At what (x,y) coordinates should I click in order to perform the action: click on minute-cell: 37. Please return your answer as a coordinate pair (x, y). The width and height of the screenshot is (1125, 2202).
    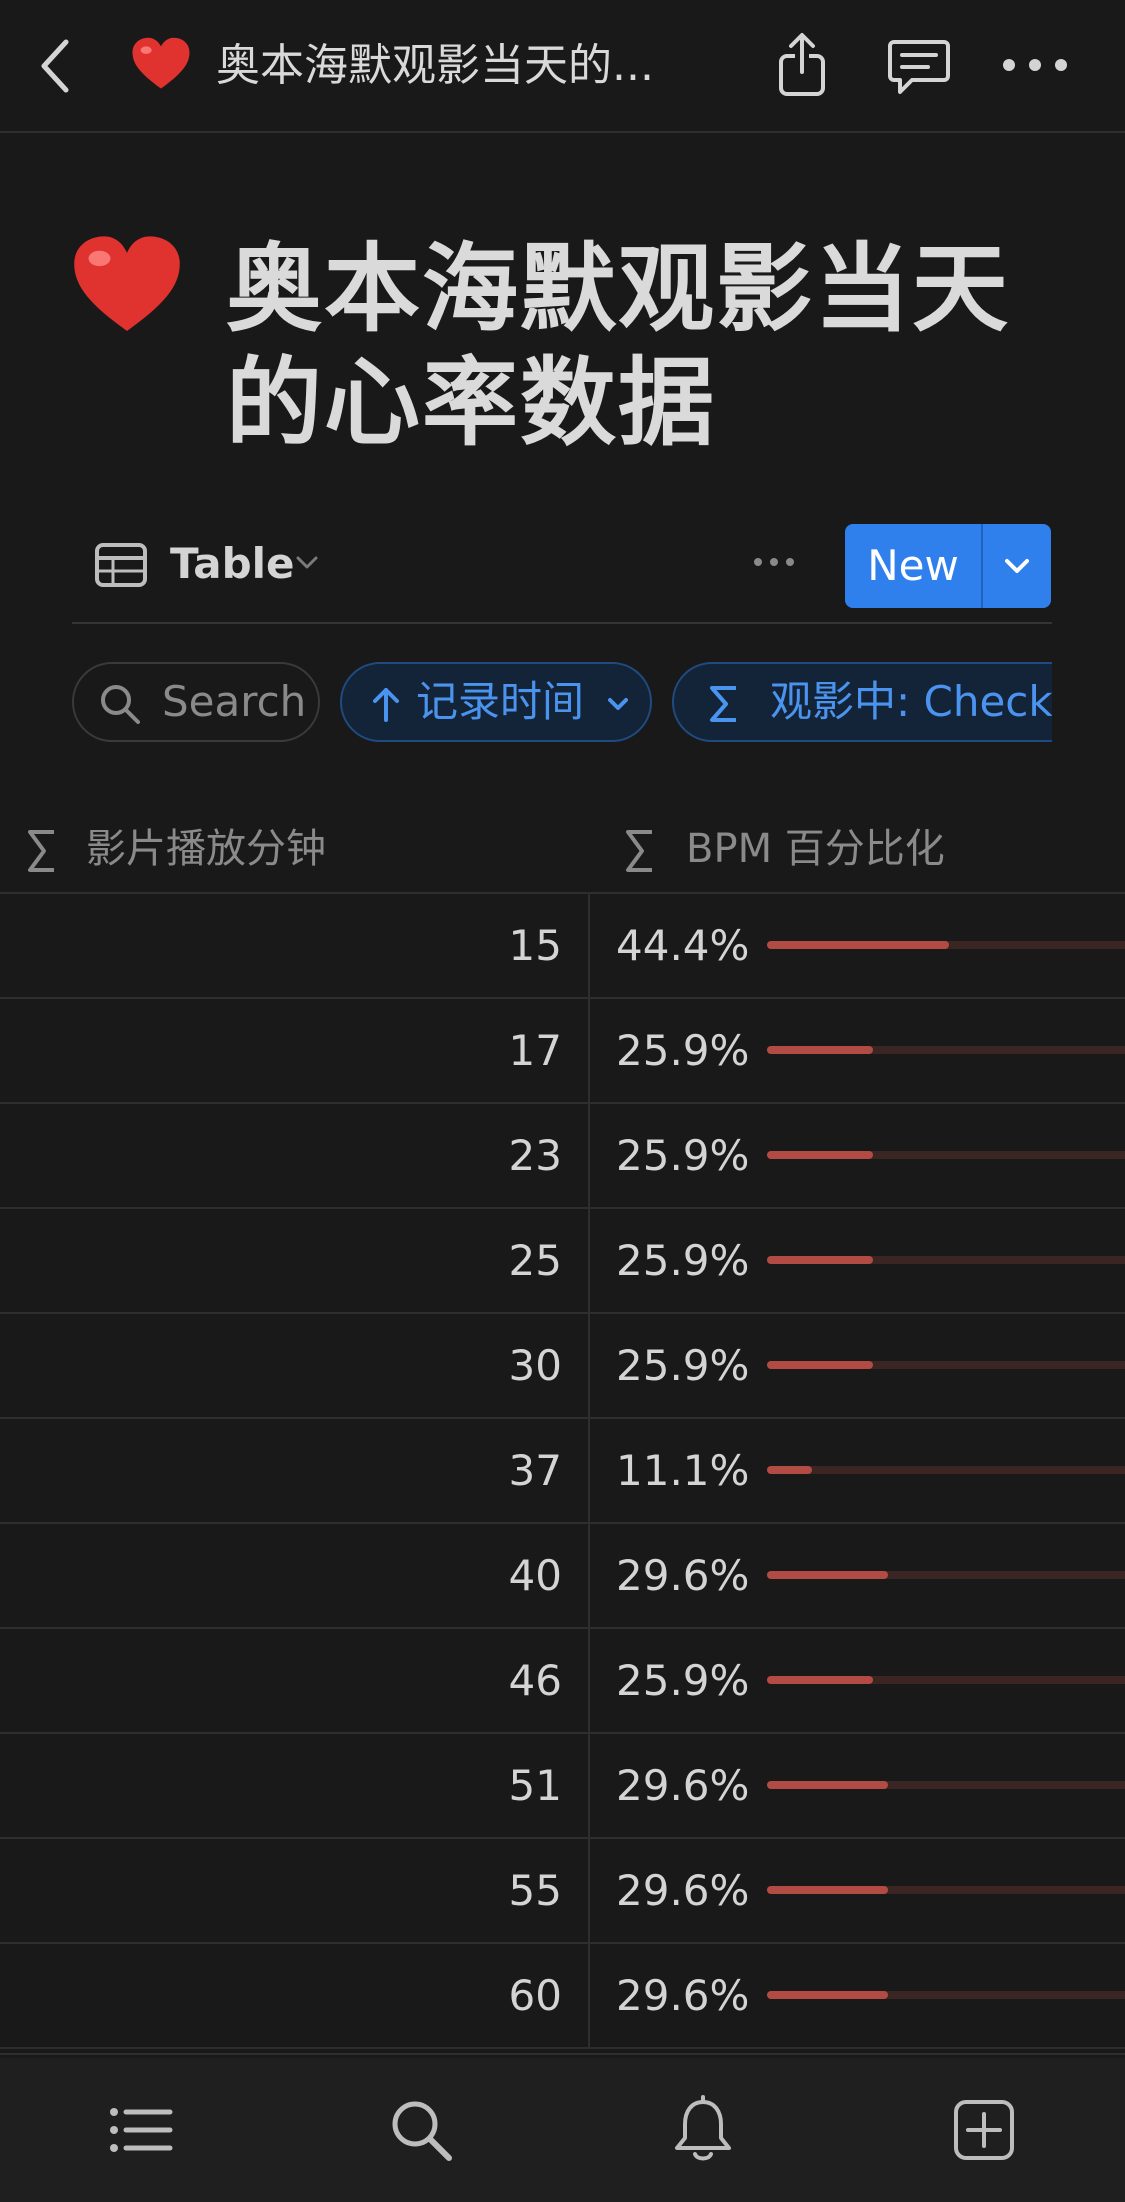
    Looking at the image, I should click on (281, 1470).